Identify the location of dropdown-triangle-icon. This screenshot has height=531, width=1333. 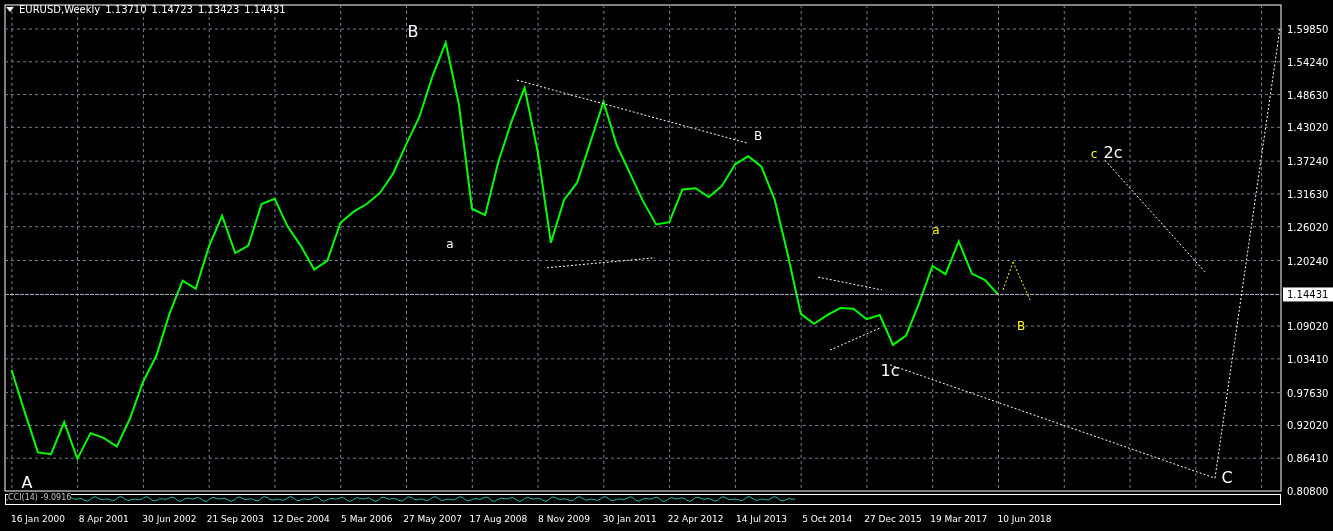
(10, 9).